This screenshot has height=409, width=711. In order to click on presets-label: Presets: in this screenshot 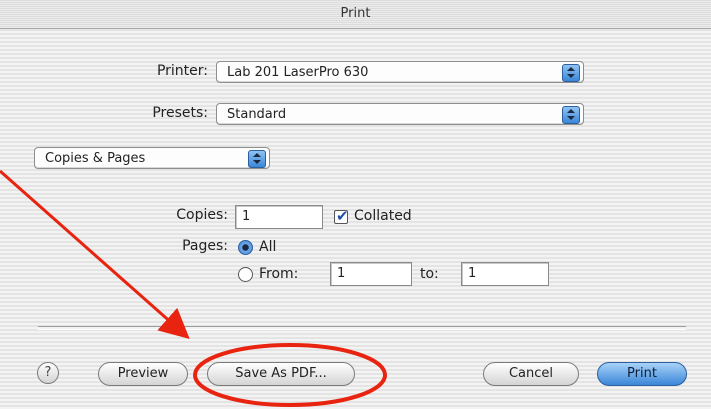, I will do `click(180, 113)`.